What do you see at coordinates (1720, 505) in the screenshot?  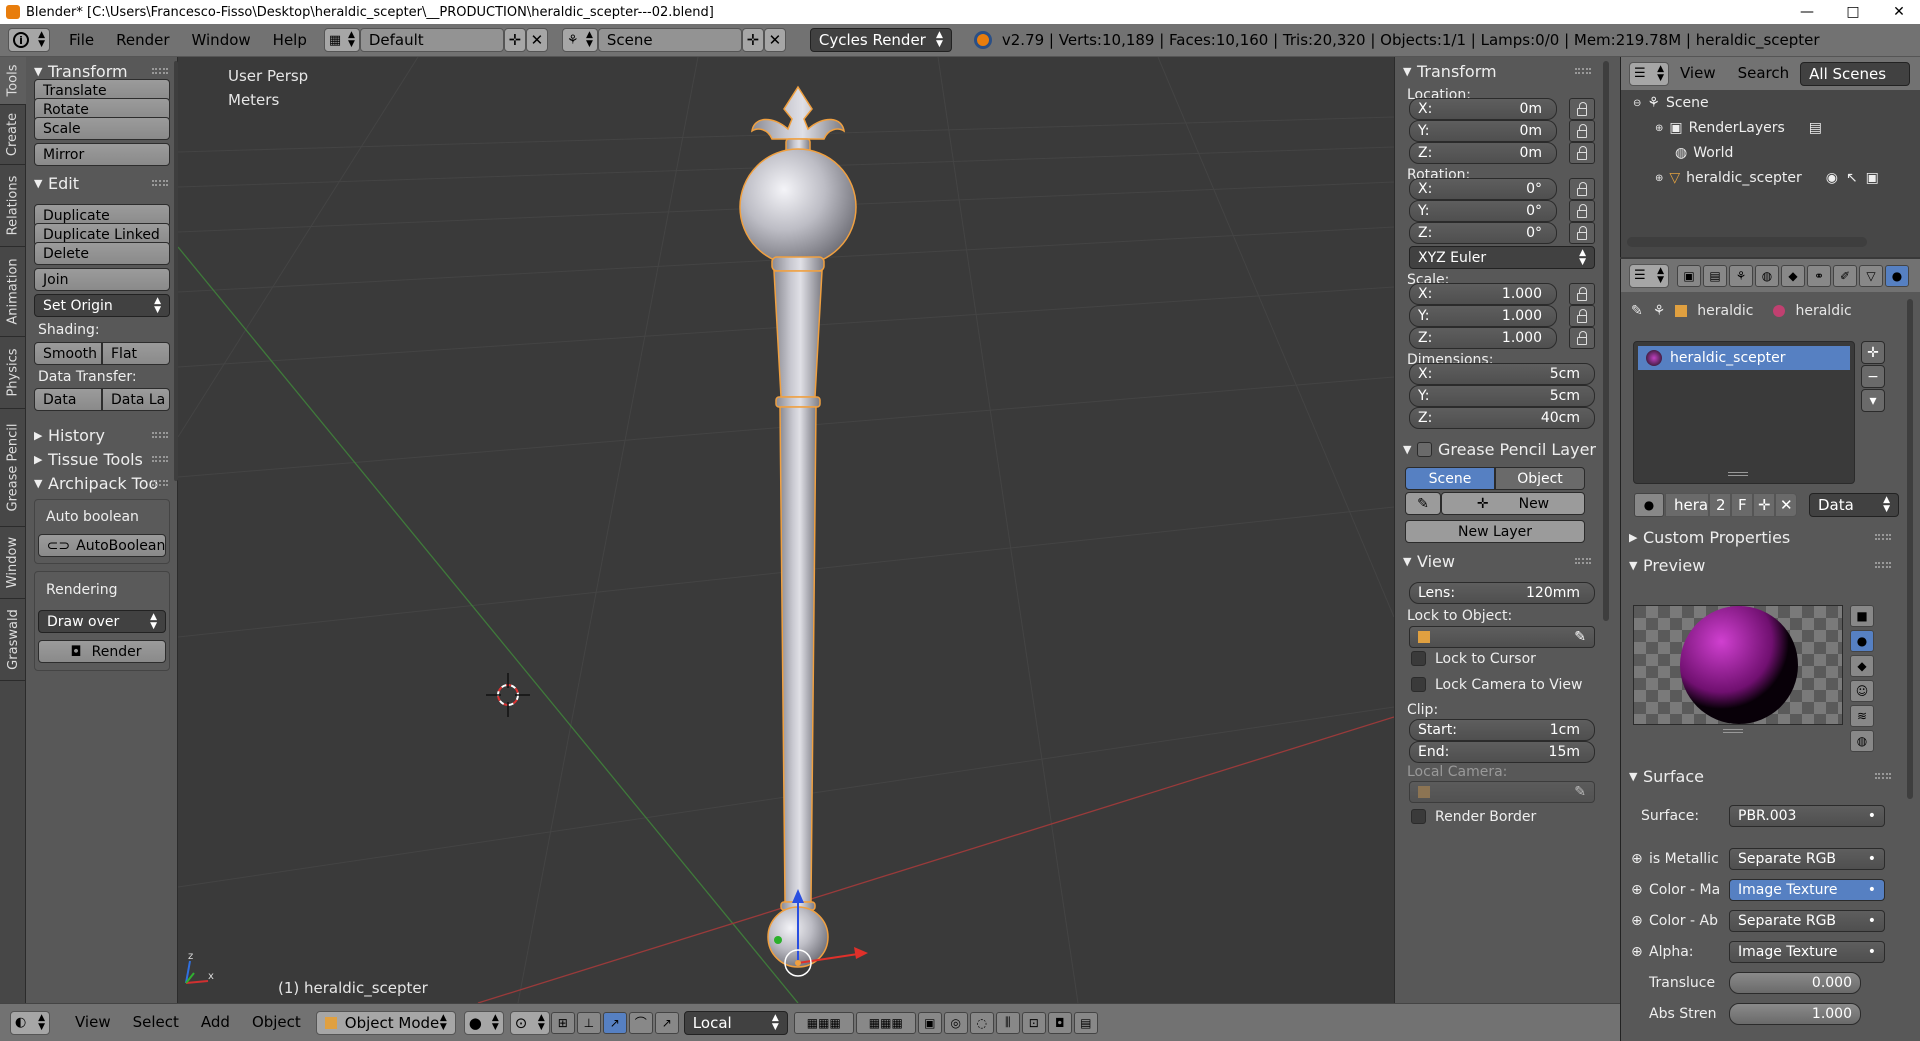 I see `material-users-count: 2` at bounding box center [1720, 505].